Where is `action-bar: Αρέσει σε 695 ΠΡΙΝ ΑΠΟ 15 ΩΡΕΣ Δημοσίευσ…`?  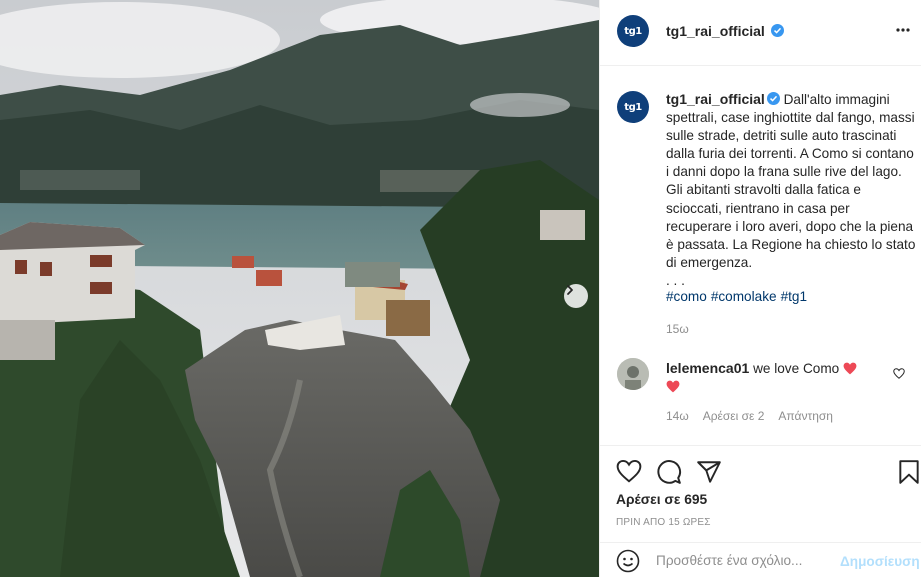
action-bar: Αρέσει σε 695 ΠΡΙΝ ΑΠΟ 15 ΩΡΕΣ Δημοσίευσ… is located at coordinates (760, 511).